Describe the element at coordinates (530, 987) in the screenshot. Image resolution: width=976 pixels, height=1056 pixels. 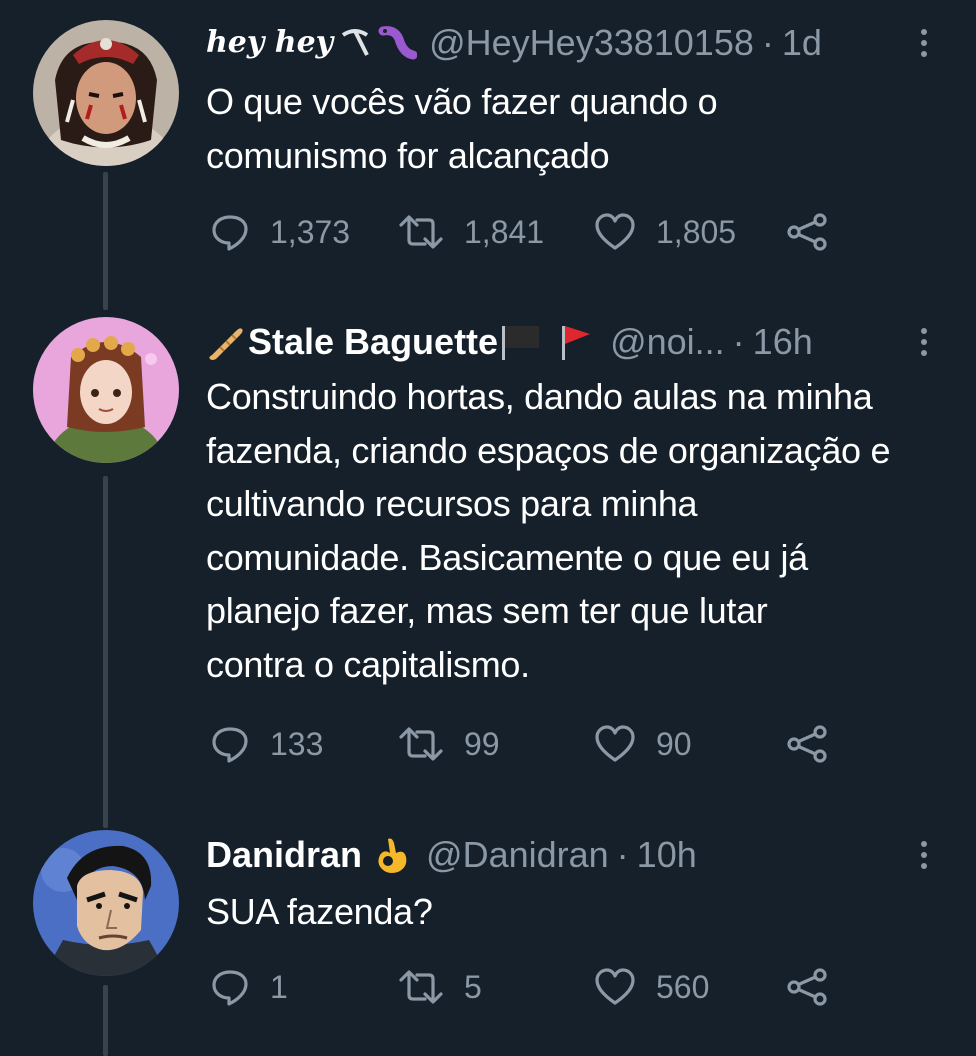
I see `tweet-actions: 1 5 560` at that location.